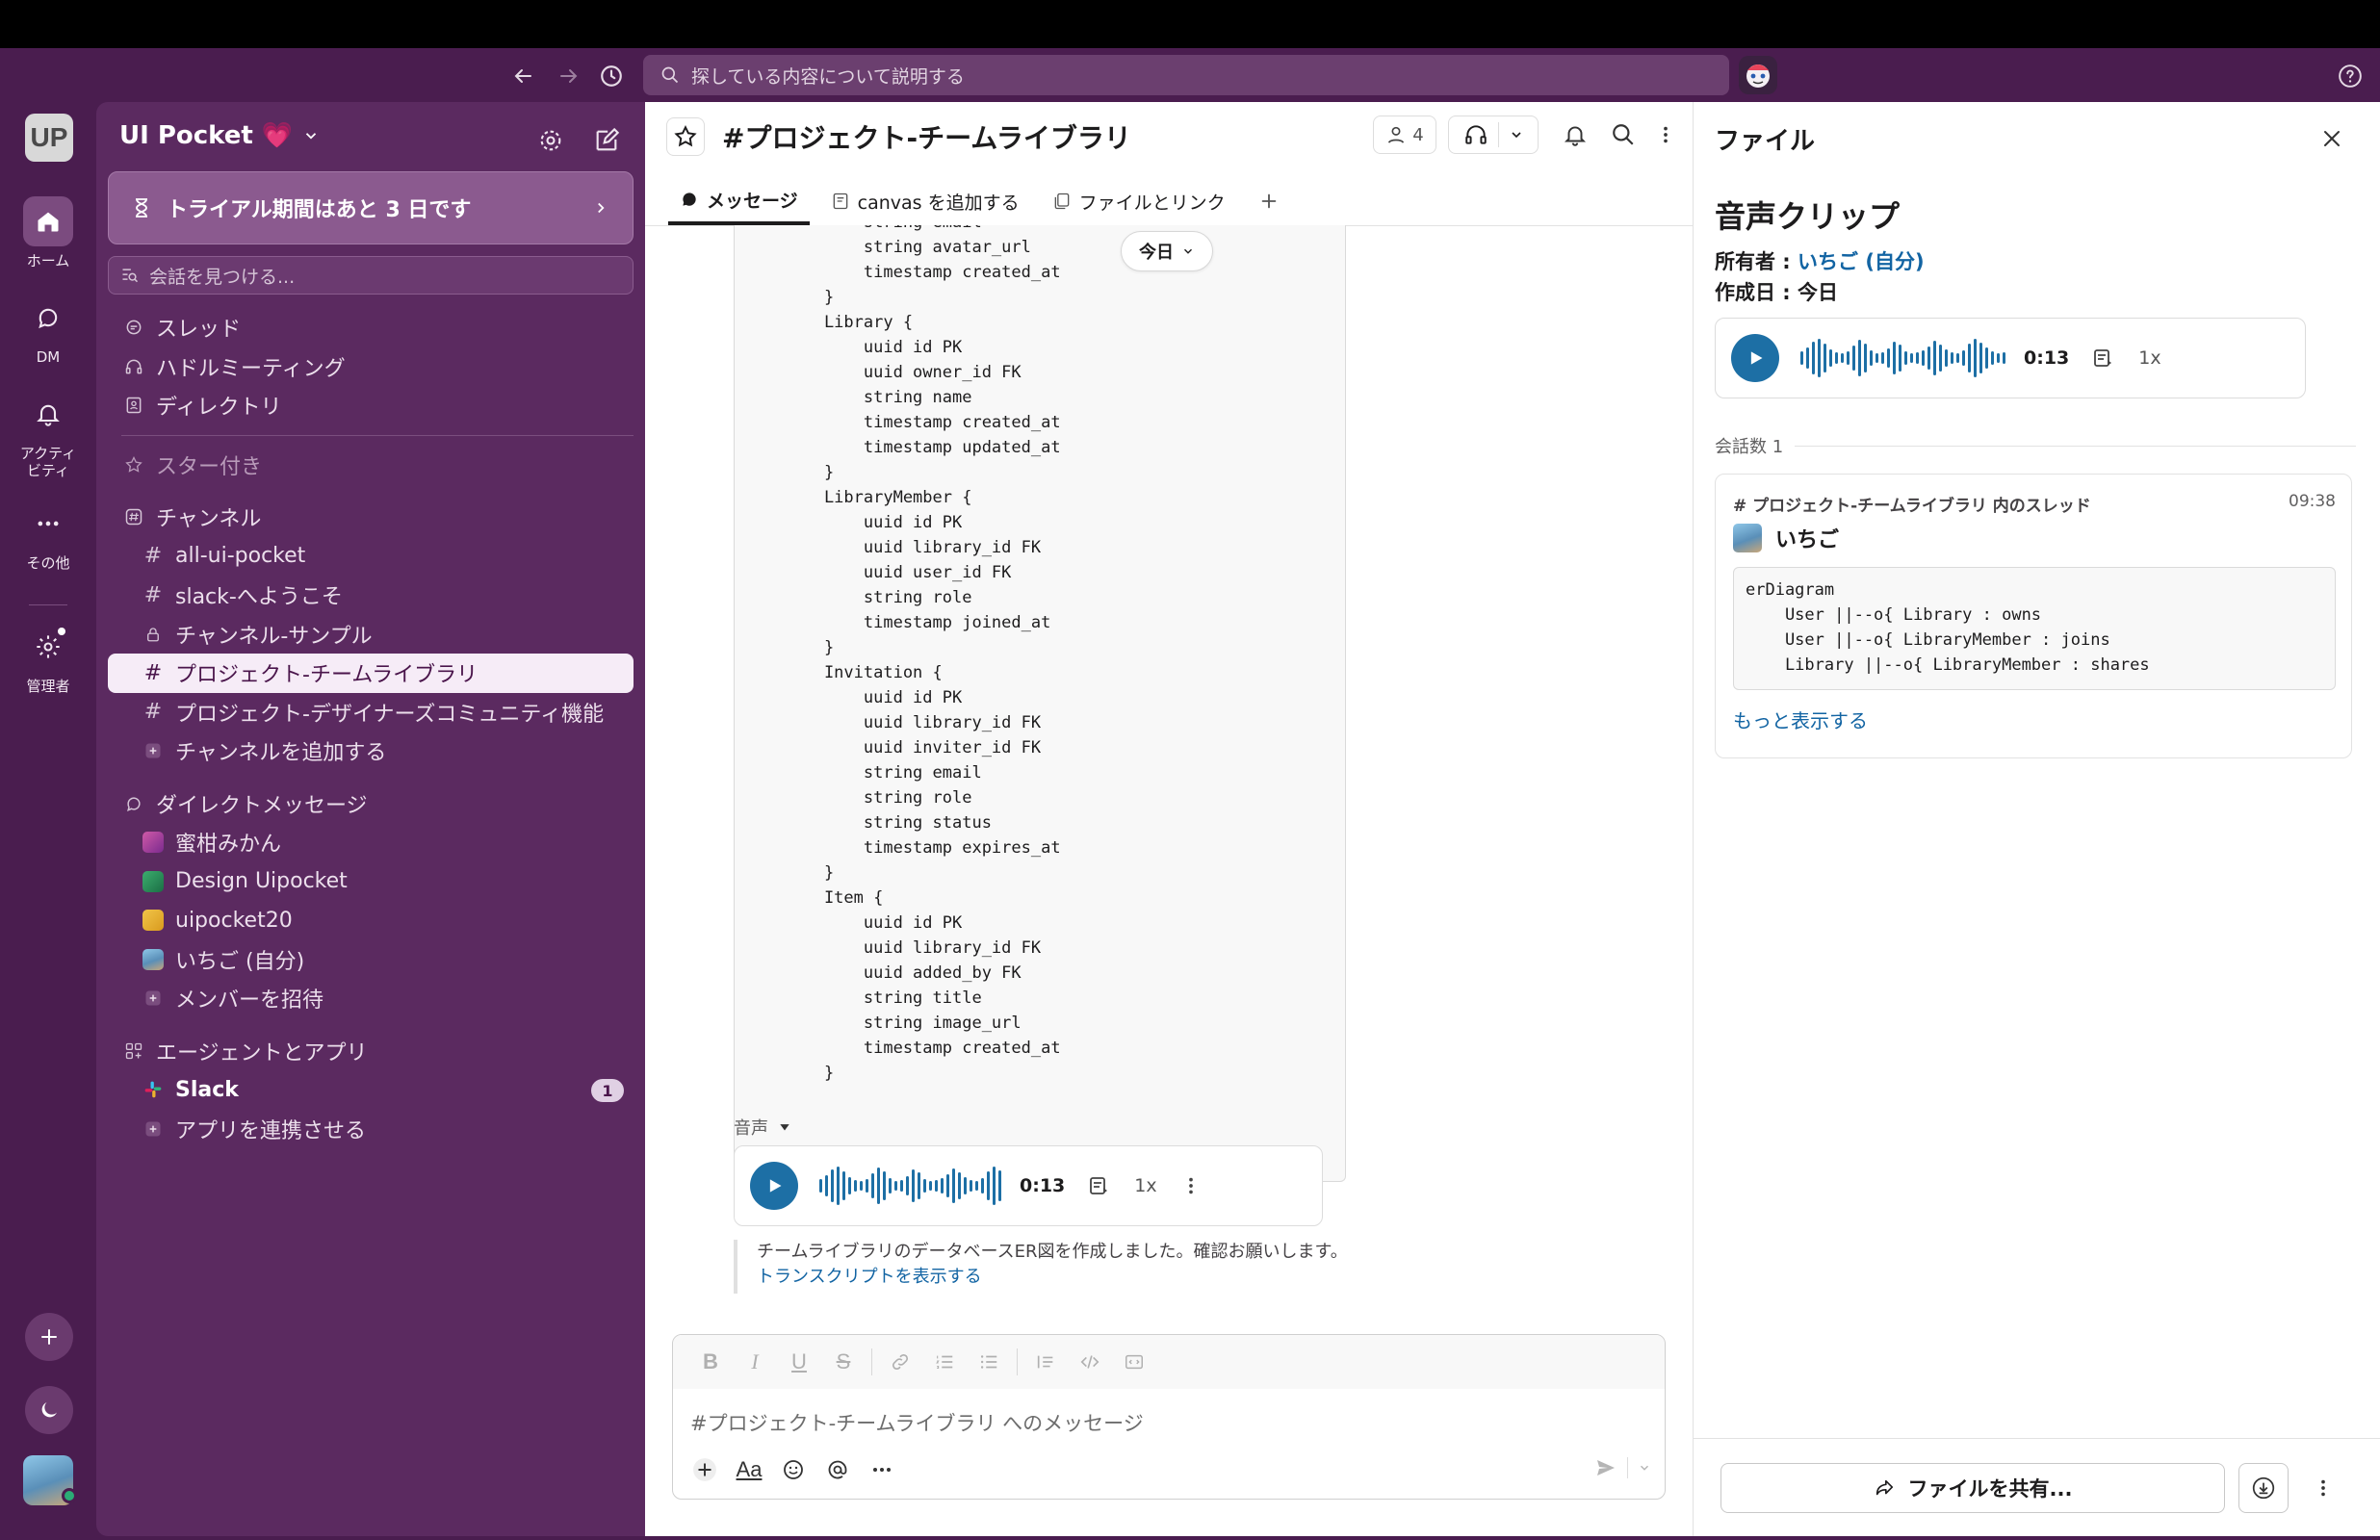 The width and height of the screenshot is (2380, 1540). I want to click on notifications-button, so click(1575, 135).